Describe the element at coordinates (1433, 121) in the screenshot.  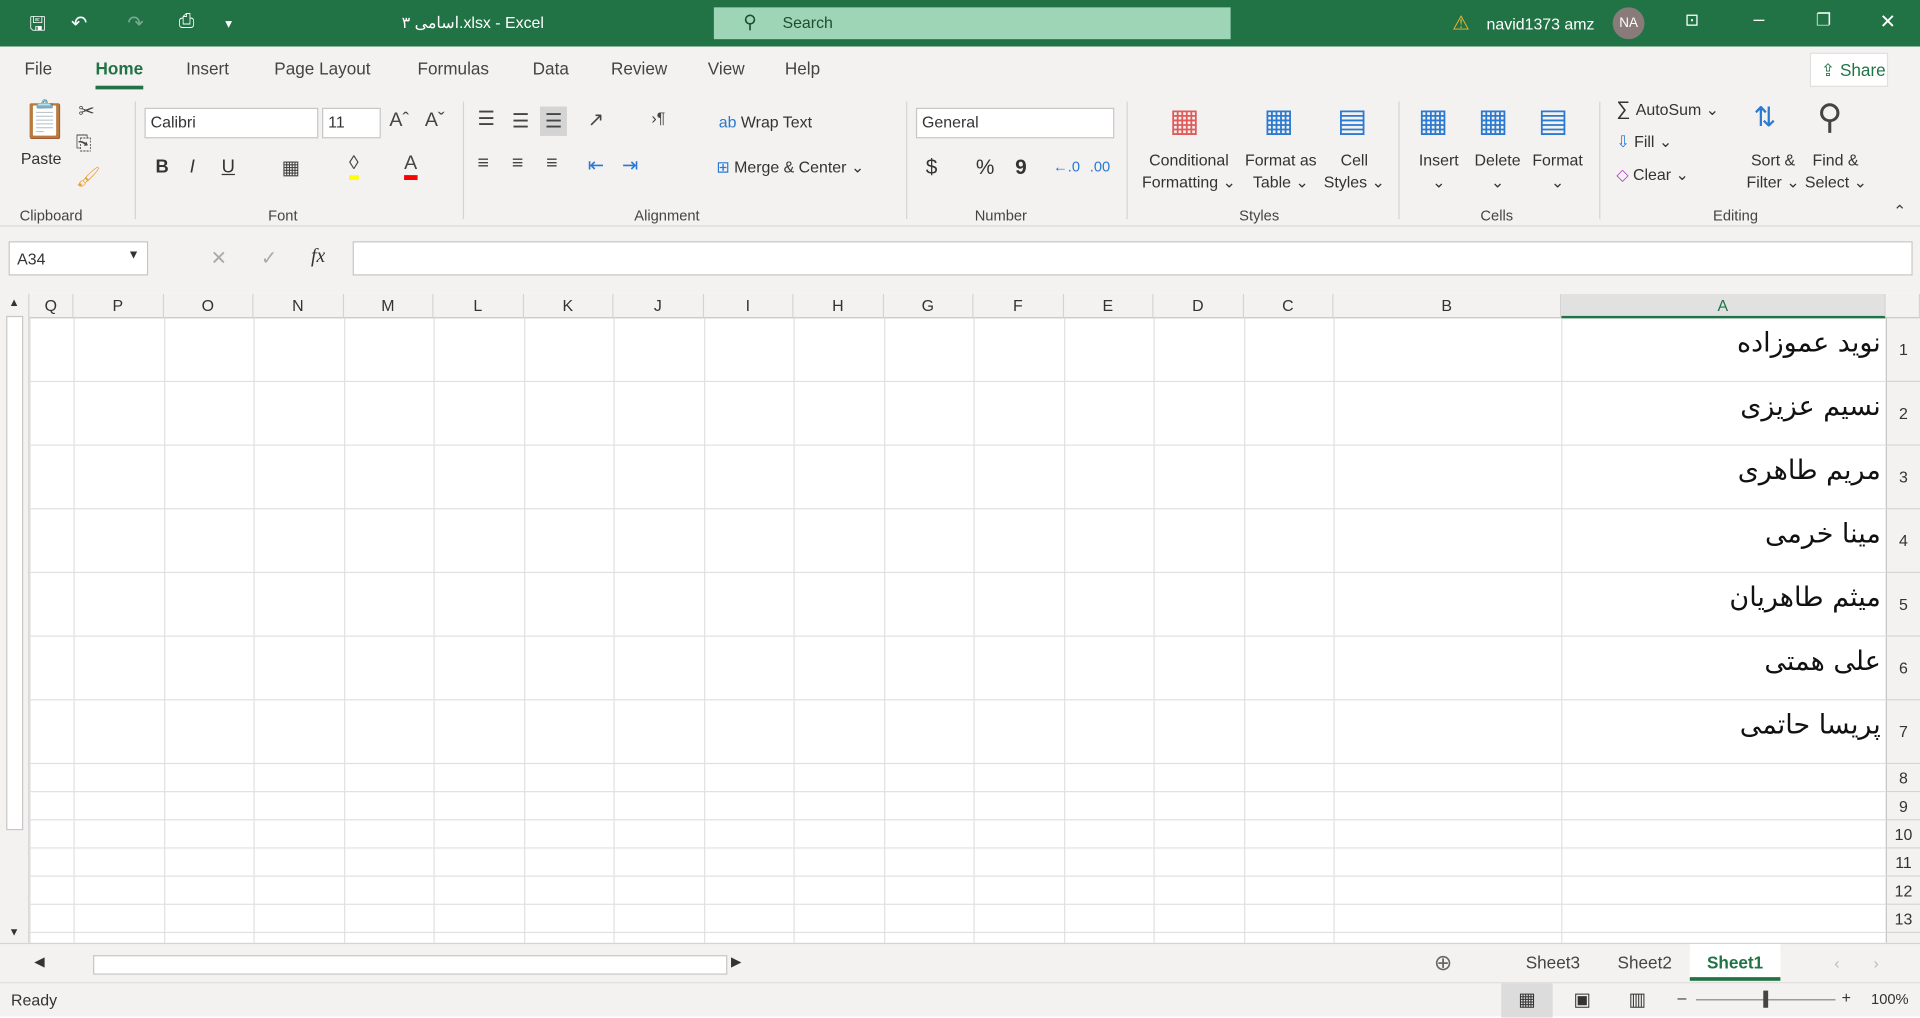
I see `insert-cells-icon: ▦` at that location.